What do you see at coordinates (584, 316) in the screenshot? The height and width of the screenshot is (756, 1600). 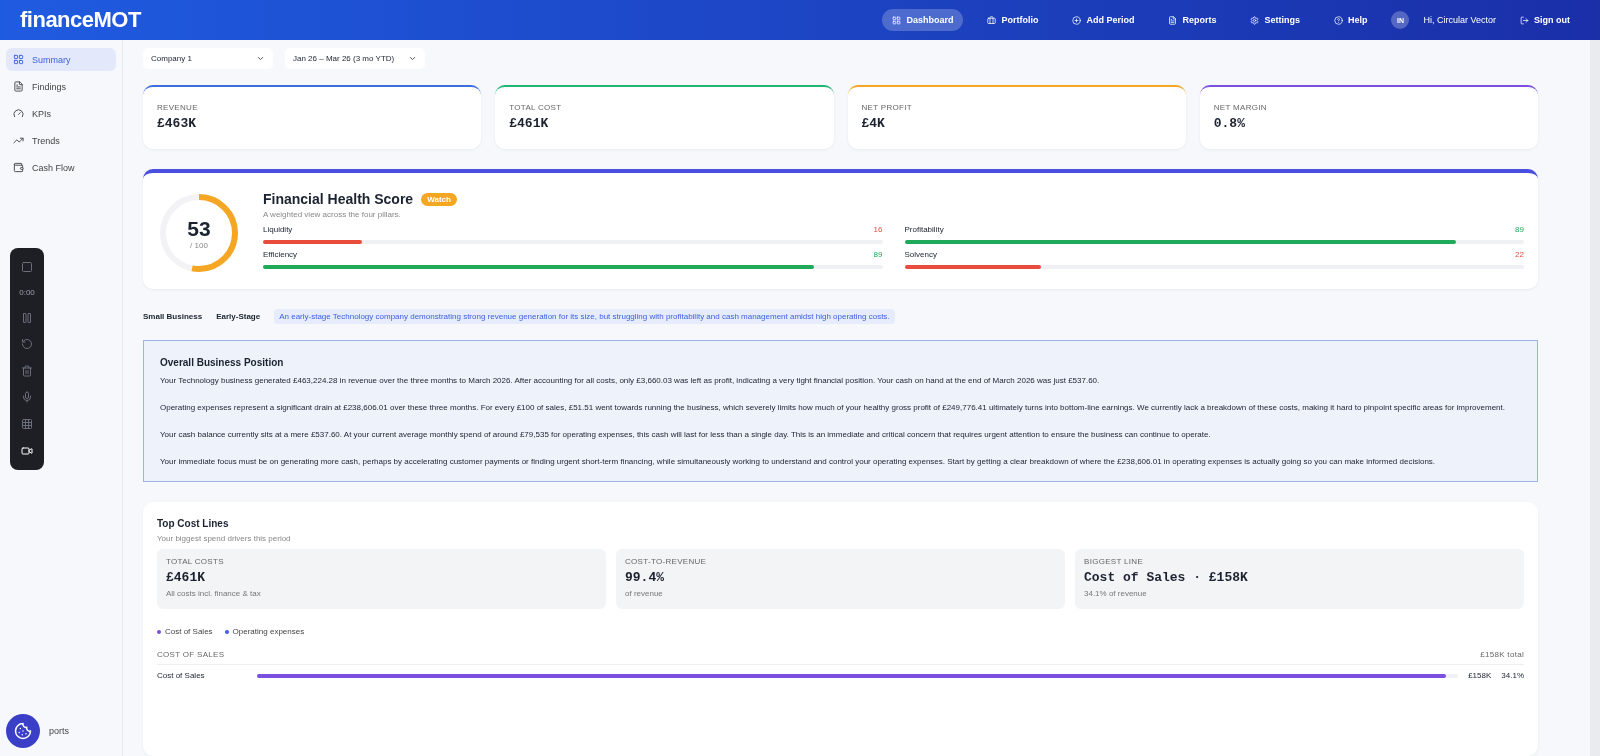 I see `summary-tag: An early-stage Technology company demonstrating strong revenue generation for its size, but struggling with profitability and cash management amidst high operating costs.` at bounding box center [584, 316].